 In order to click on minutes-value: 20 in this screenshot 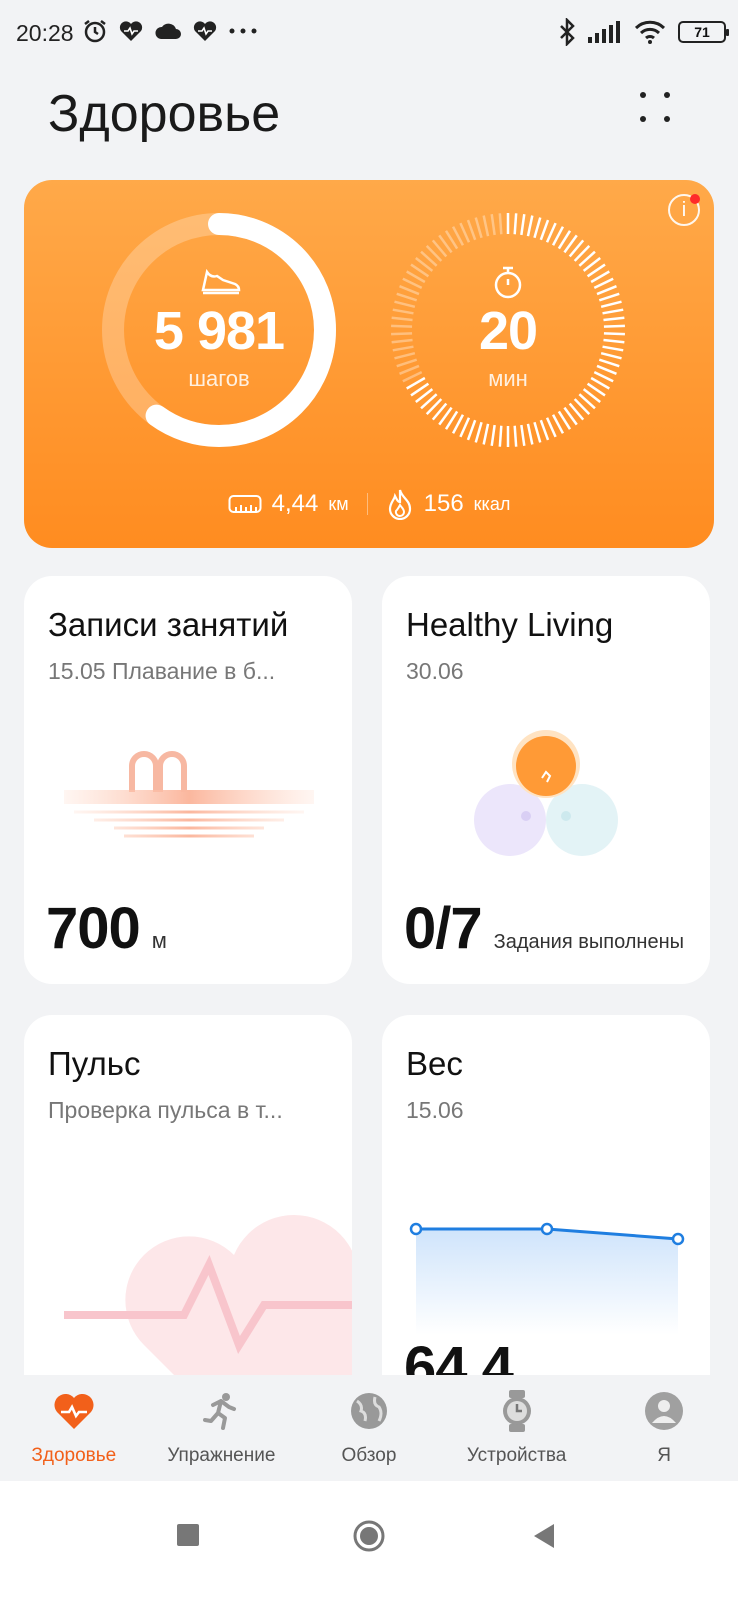, I will do `click(508, 331)`.